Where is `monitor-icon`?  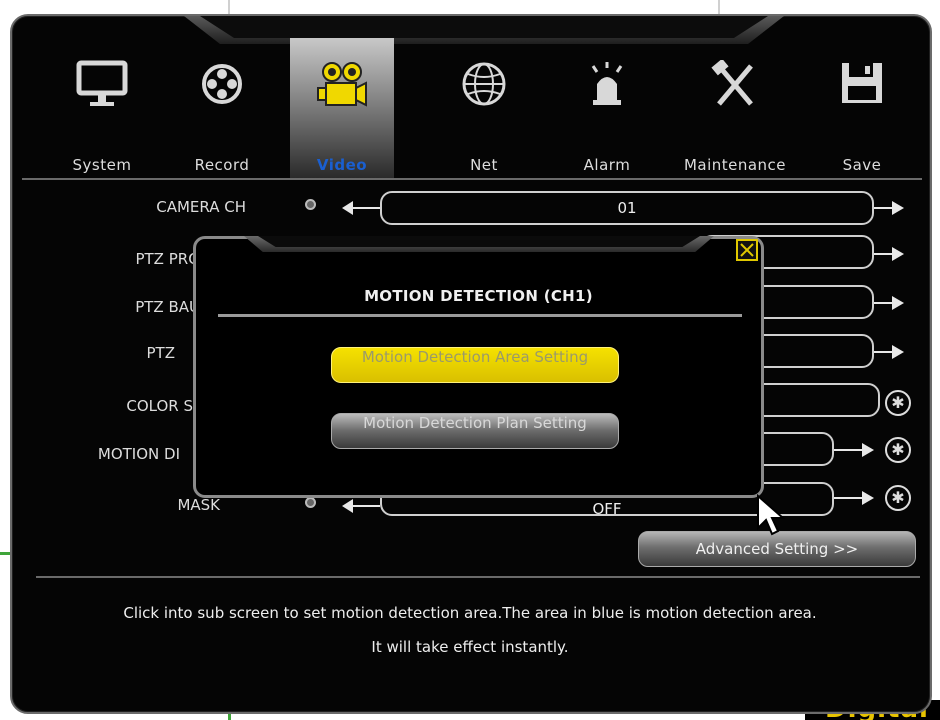
monitor-icon is located at coordinates (102, 86).